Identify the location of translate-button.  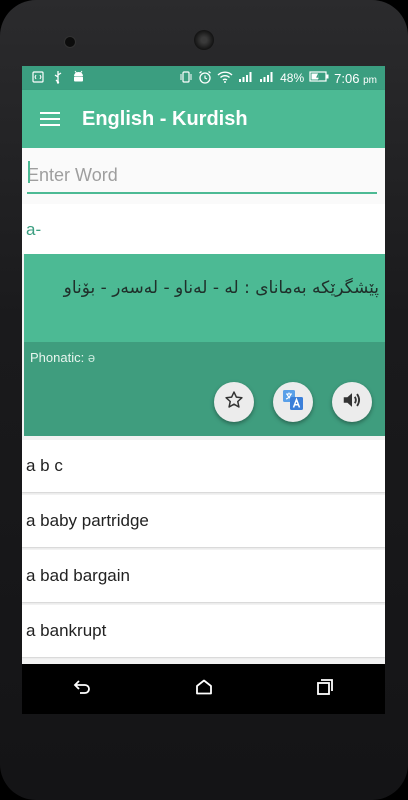
(293, 402).